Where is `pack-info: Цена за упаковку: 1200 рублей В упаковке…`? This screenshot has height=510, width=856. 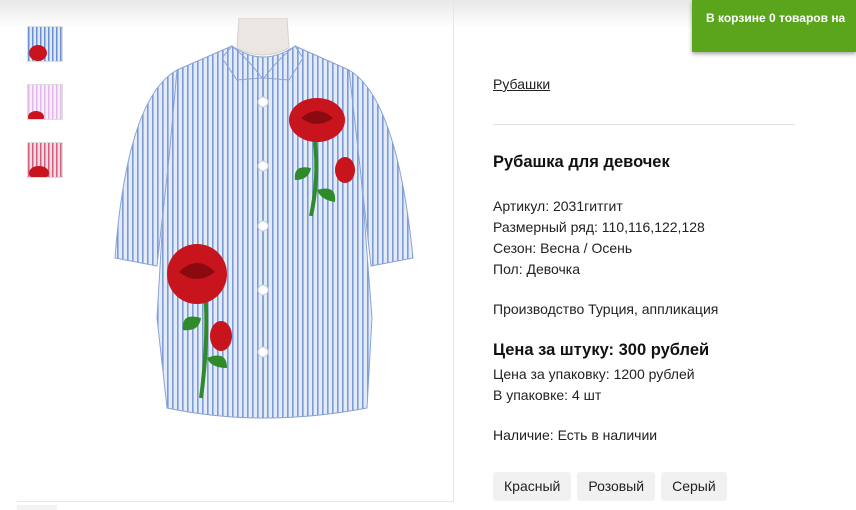 pack-info: Цена за упаковку: 1200 рублей В упаковке… is located at coordinates (594, 385).